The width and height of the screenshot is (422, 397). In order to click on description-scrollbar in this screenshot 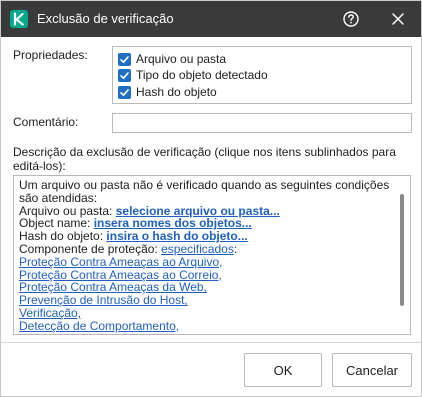, I will do `click(402, 250)`.